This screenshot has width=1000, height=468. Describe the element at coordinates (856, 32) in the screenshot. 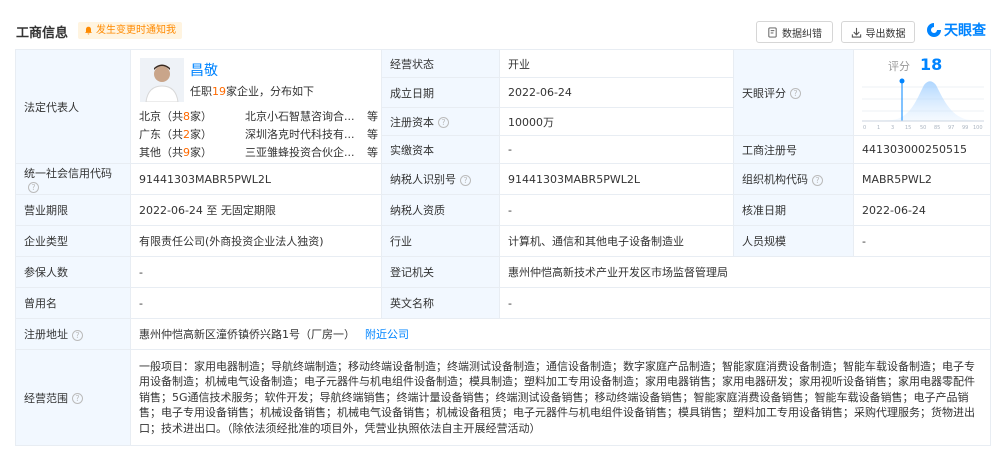

I see `download-icon` at that location.